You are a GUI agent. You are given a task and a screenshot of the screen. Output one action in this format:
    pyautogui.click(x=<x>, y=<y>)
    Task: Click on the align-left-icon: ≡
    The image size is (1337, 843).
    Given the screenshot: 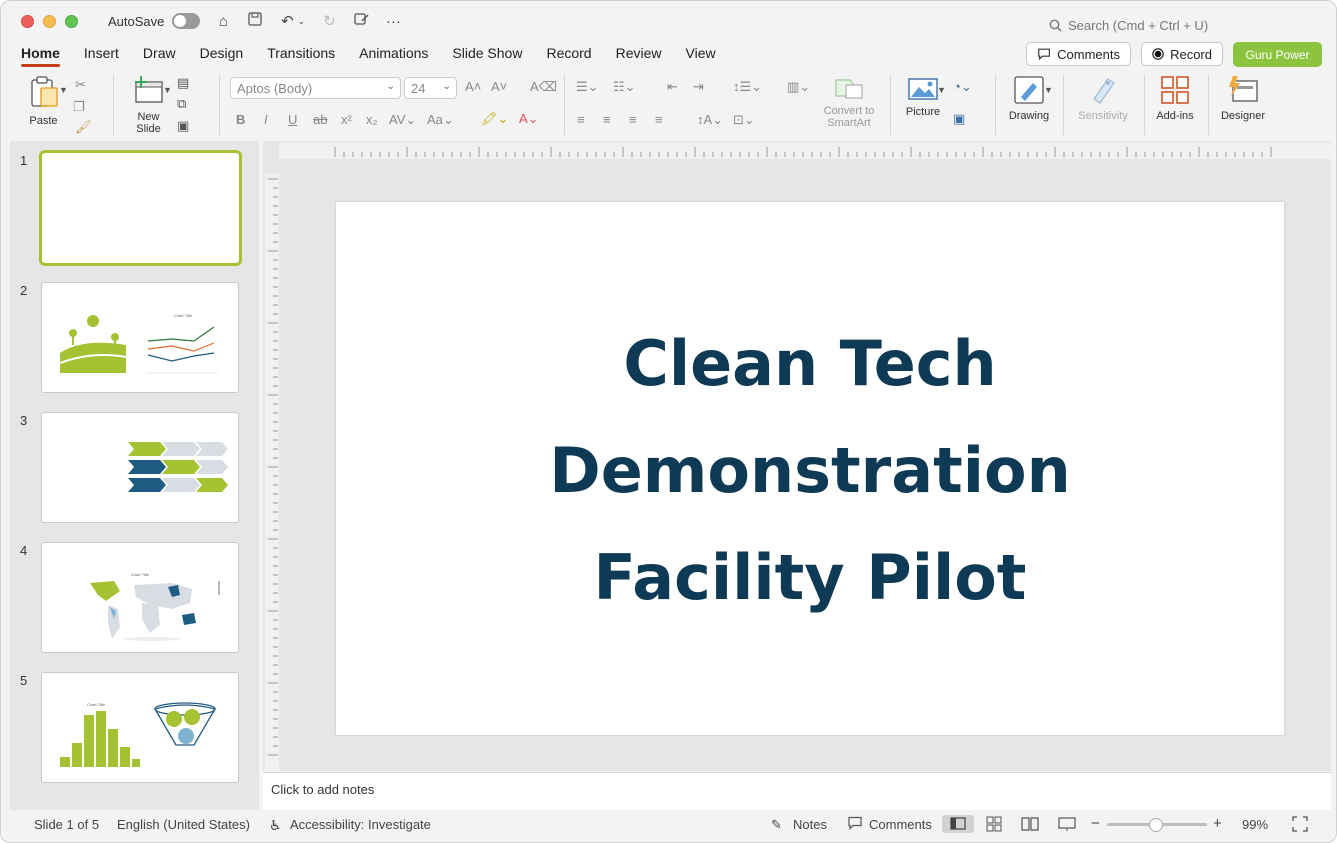 What is the action you would take?
    pyautogui.click(x=581, y=119)
    